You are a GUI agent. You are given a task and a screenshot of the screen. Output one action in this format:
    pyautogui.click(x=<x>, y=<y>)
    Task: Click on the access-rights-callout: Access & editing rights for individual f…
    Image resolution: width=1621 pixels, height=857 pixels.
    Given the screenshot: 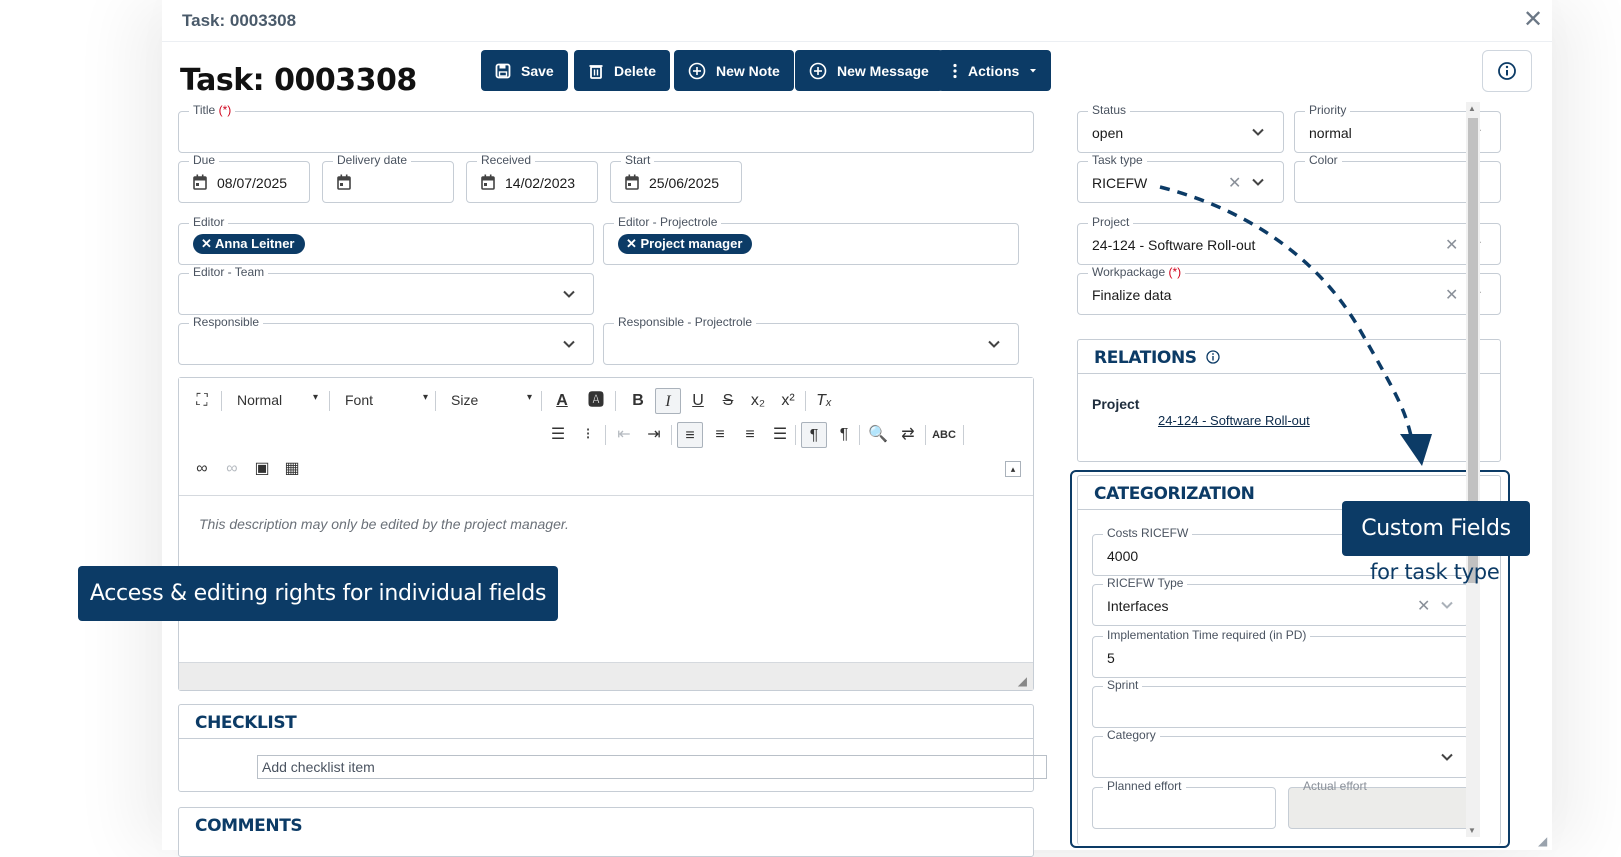 What is the action you would take?
    pyautogui.click(x=318, y=593)
    